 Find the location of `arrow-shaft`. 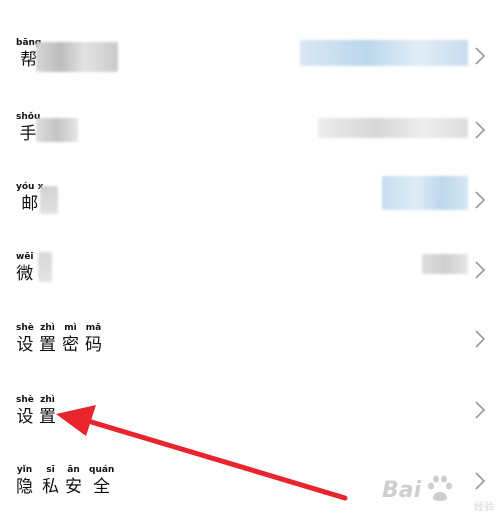

arrow-shaft is located at coordinates (216, 459).